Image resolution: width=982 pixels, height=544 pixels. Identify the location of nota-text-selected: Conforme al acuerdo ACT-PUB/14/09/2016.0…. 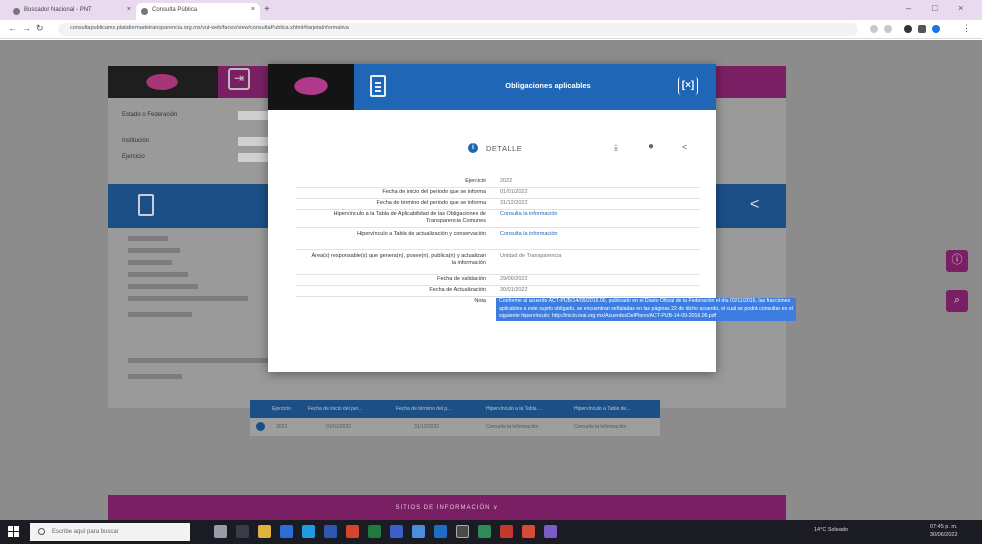
(646, 309).